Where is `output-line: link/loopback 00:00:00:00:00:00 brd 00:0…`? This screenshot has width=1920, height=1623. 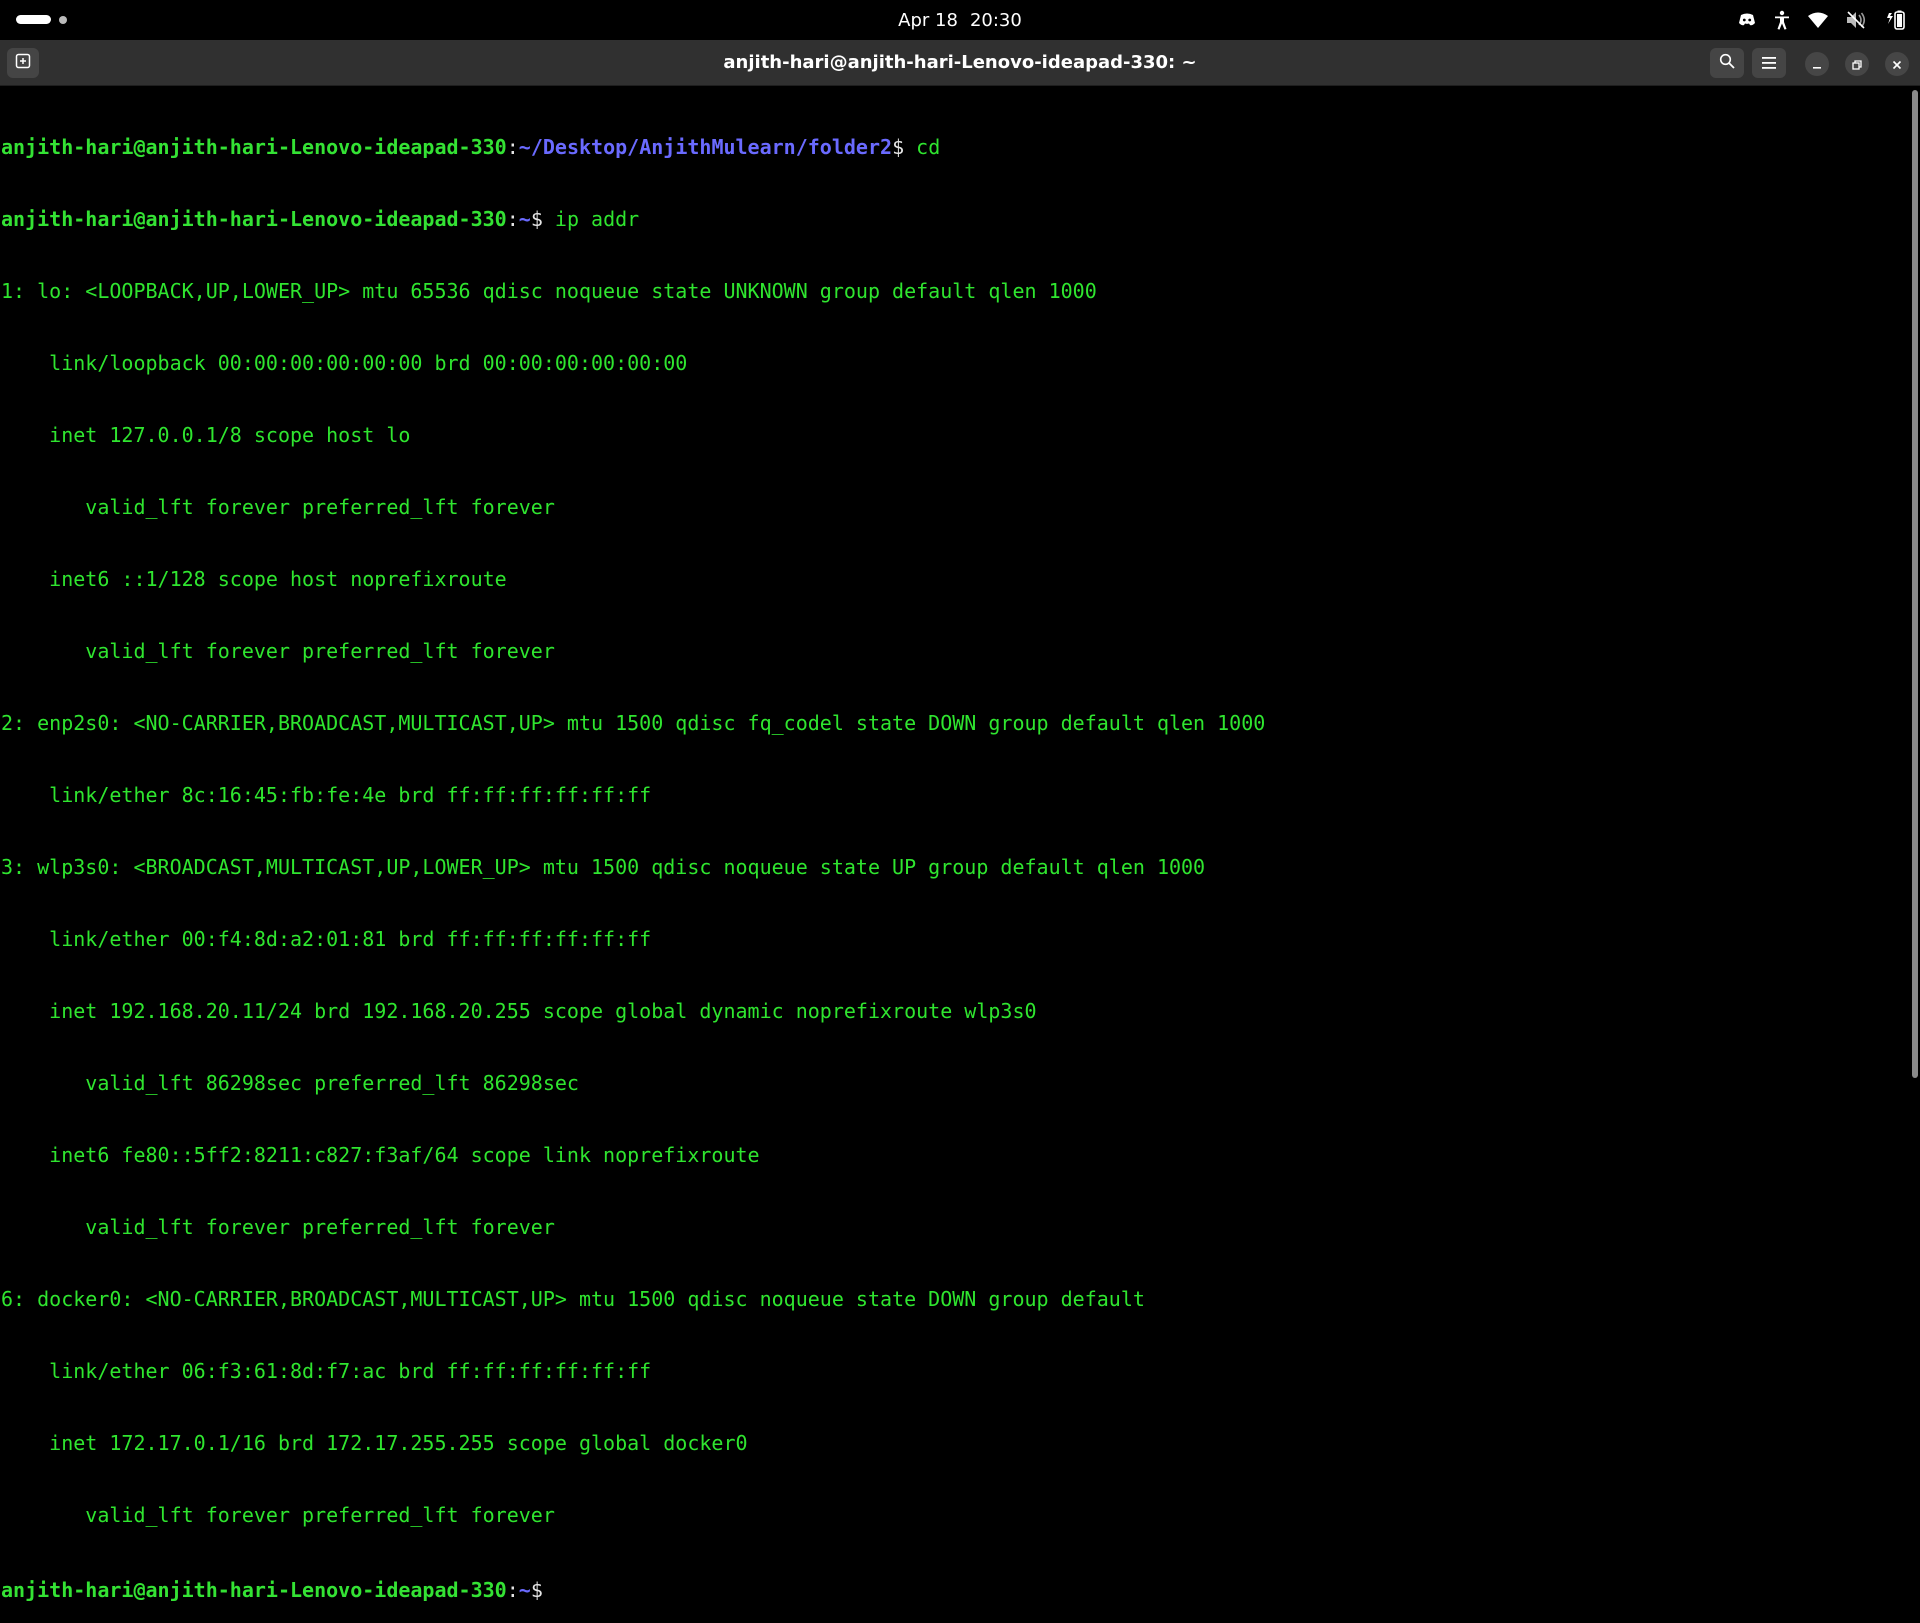
output-line: link/loopback 00:00:00:00:00:00 brd 00:0… is located at coordinates (344, 363).